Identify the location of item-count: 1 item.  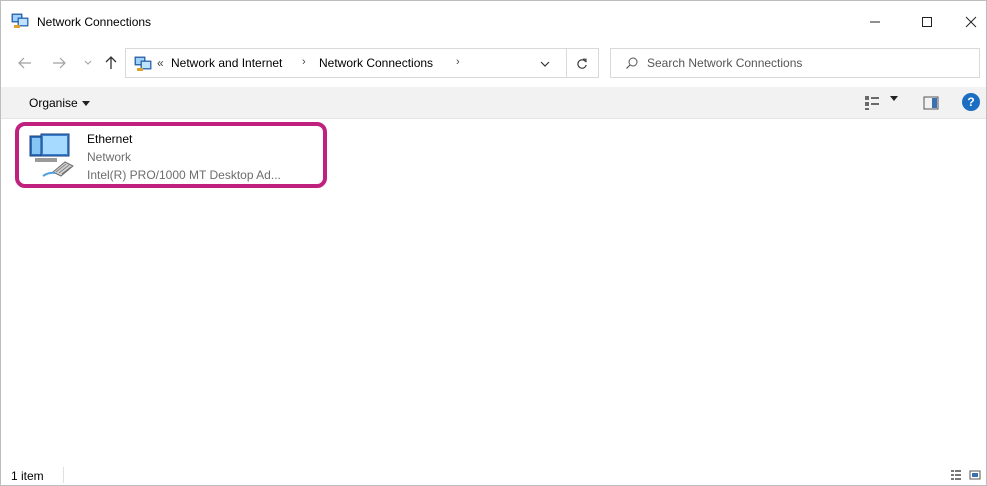
(27, 476).